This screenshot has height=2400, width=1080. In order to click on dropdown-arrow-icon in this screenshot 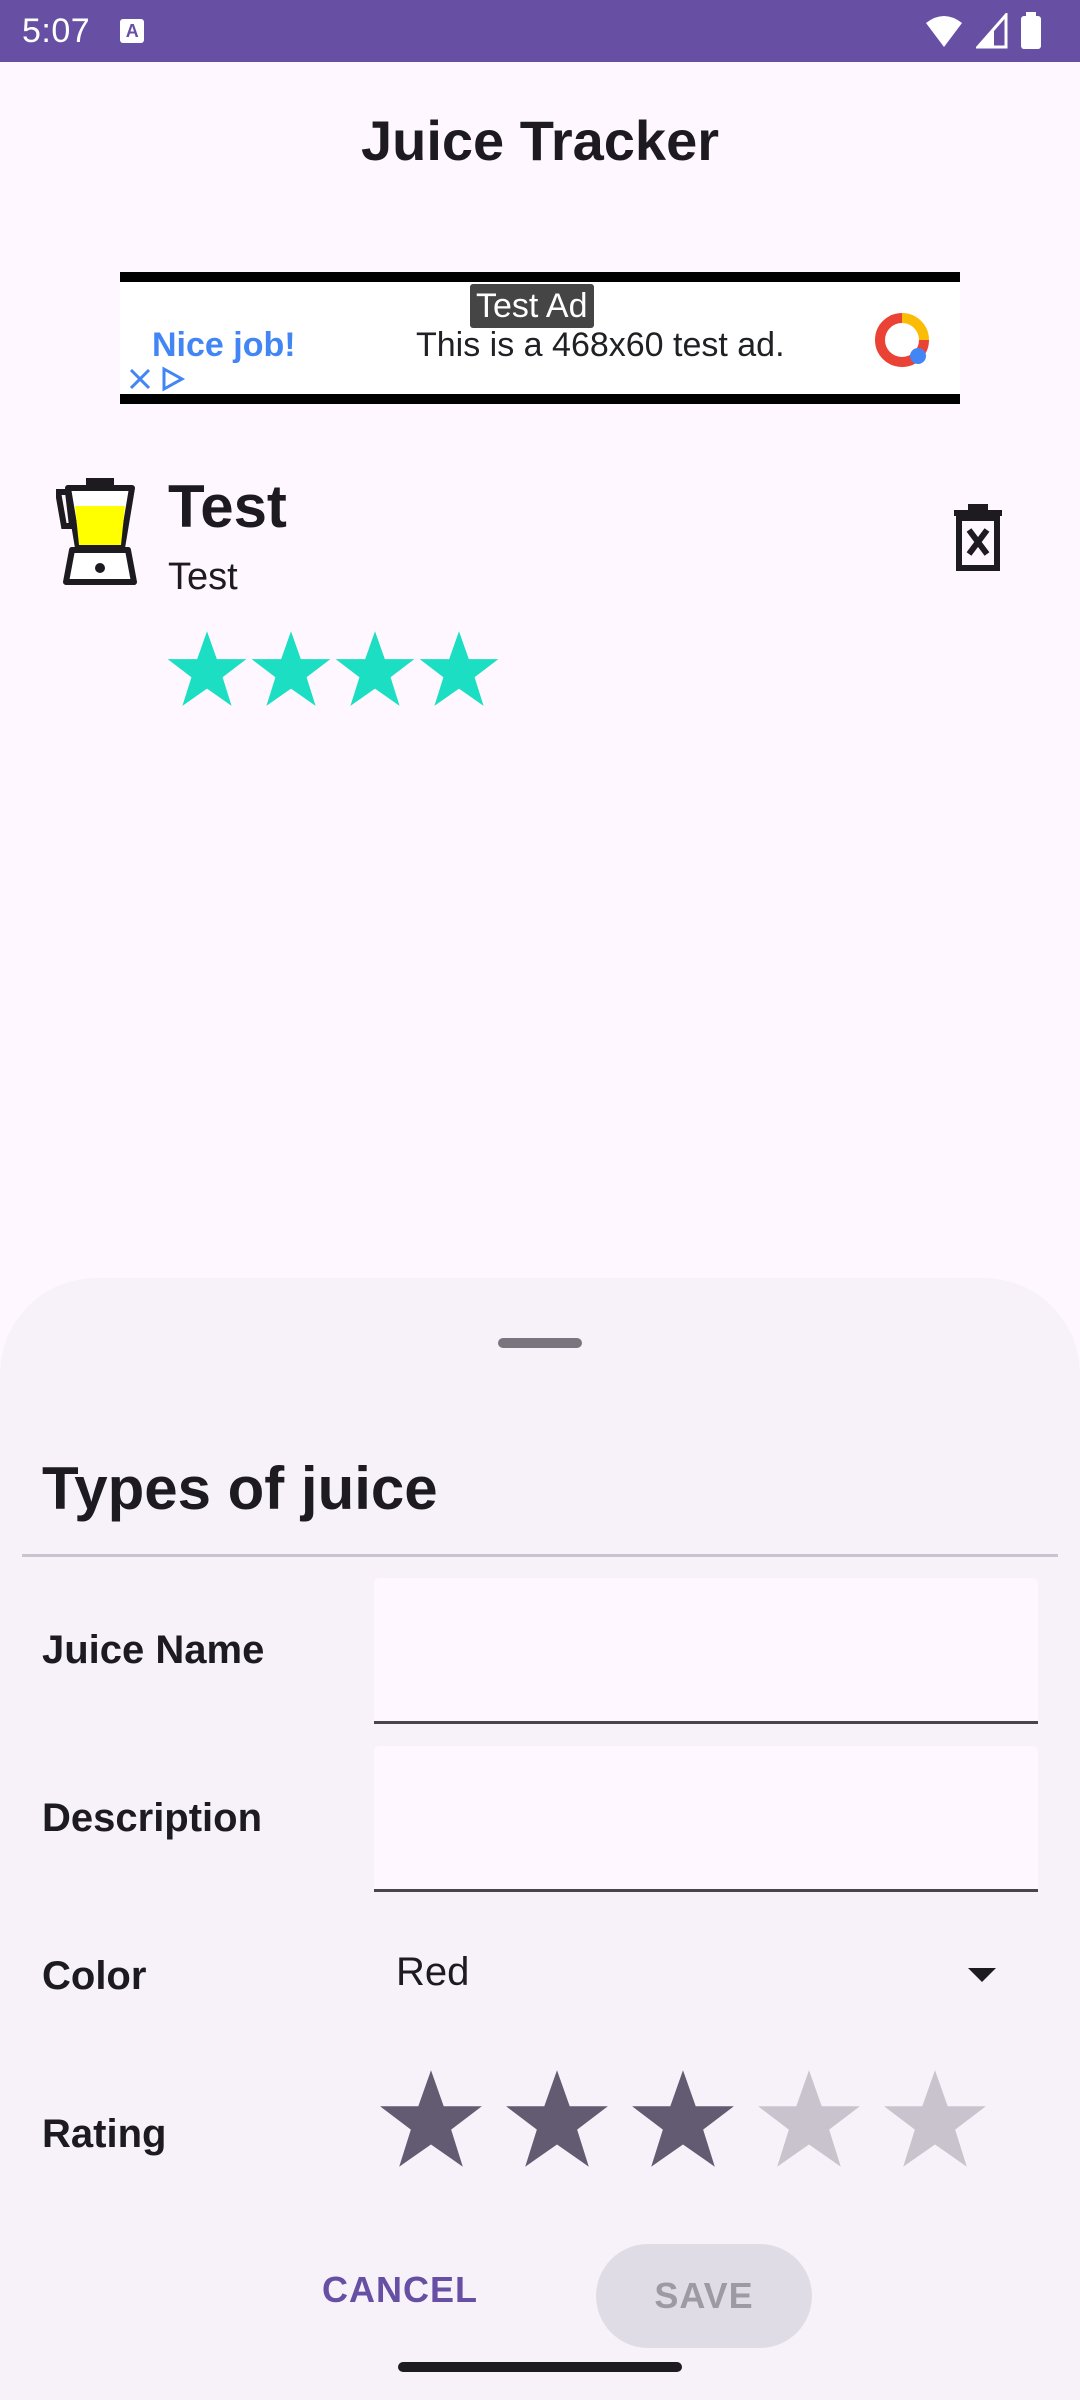, I will do `click(982, 1975)`.